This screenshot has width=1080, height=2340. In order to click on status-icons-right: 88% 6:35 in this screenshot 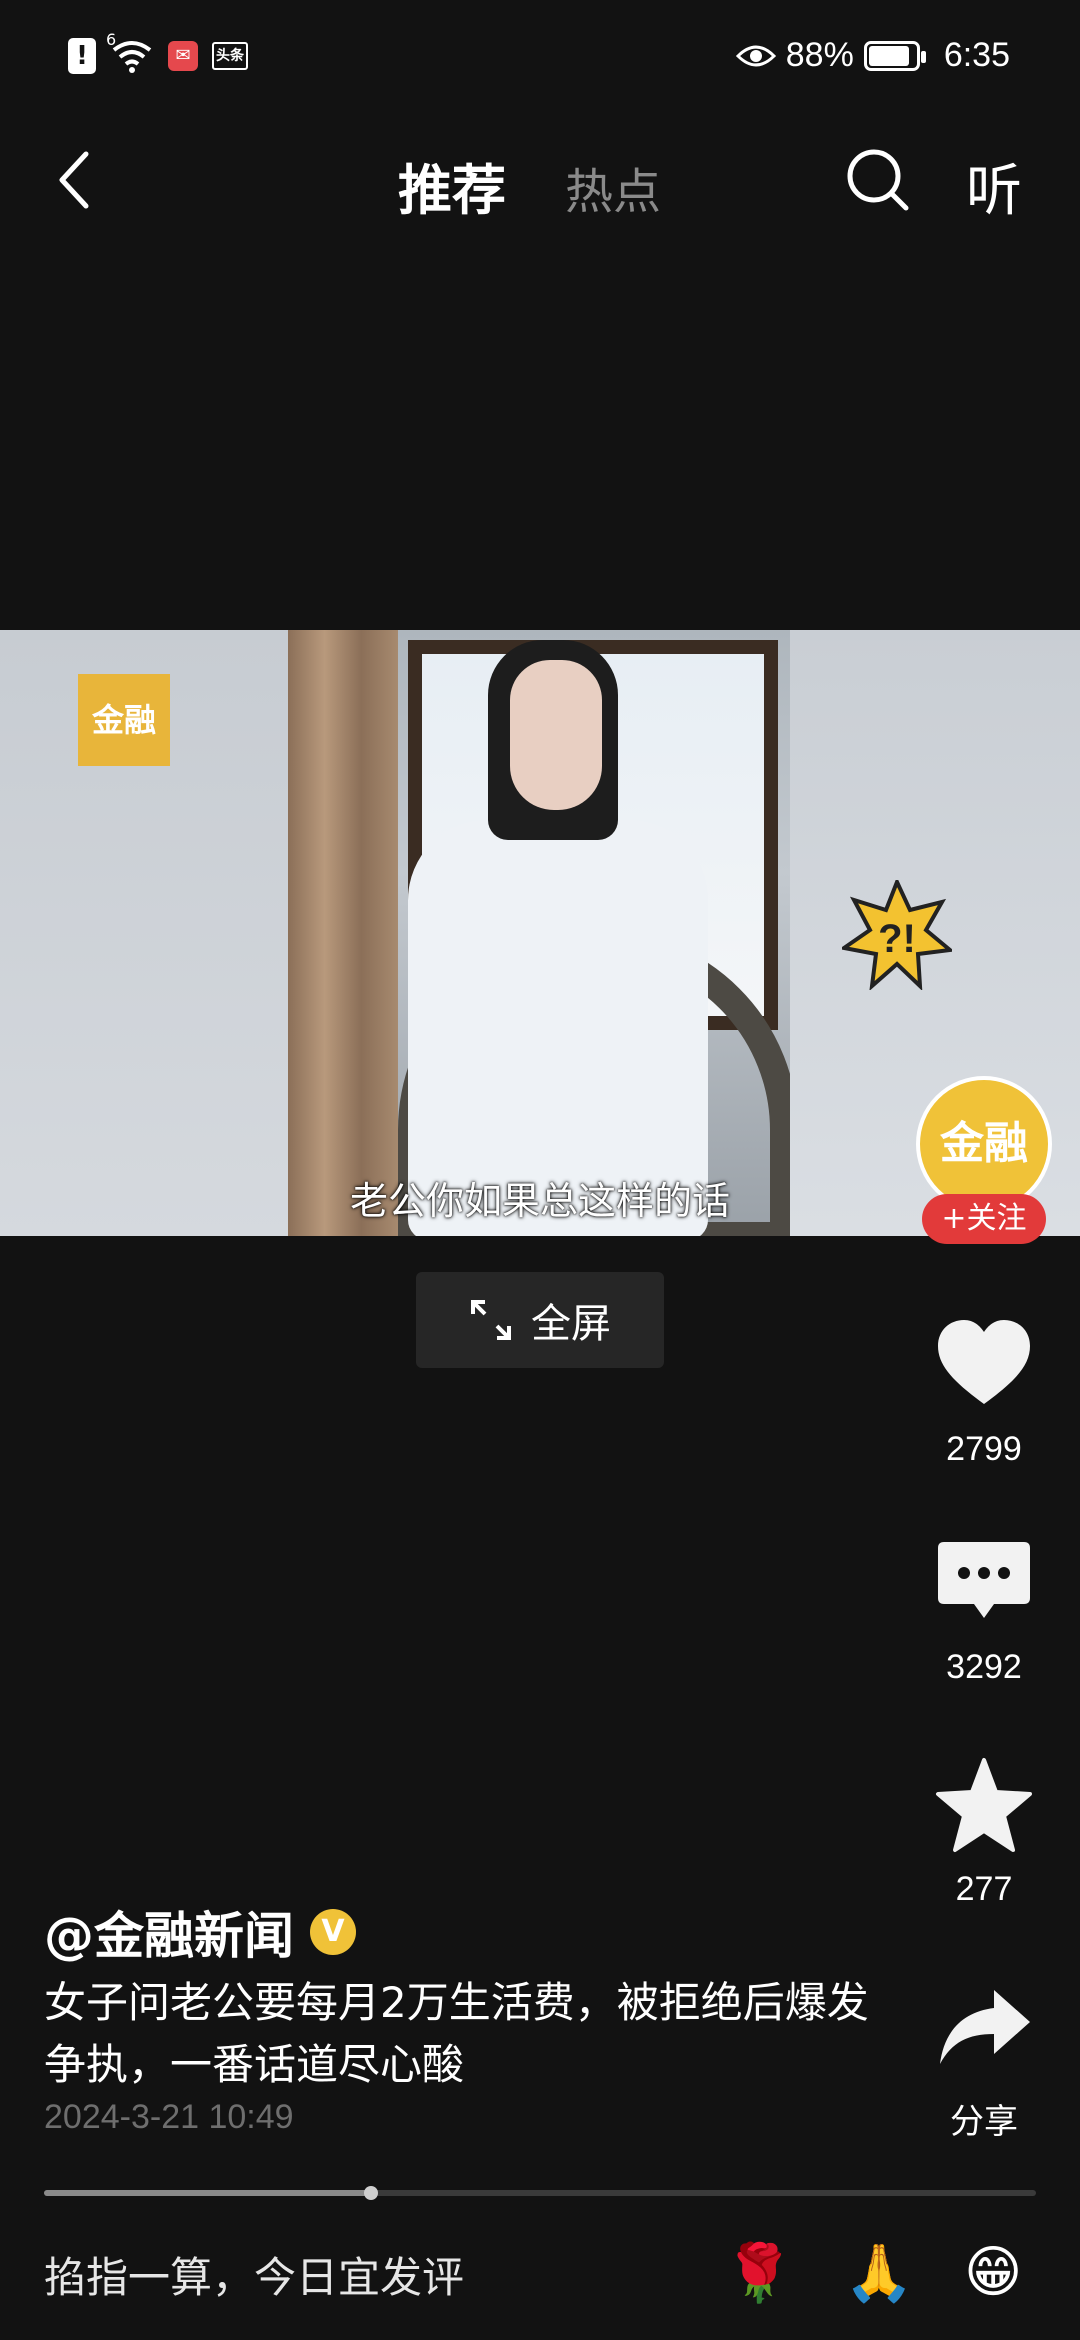, I will do `click(872, 55)`.